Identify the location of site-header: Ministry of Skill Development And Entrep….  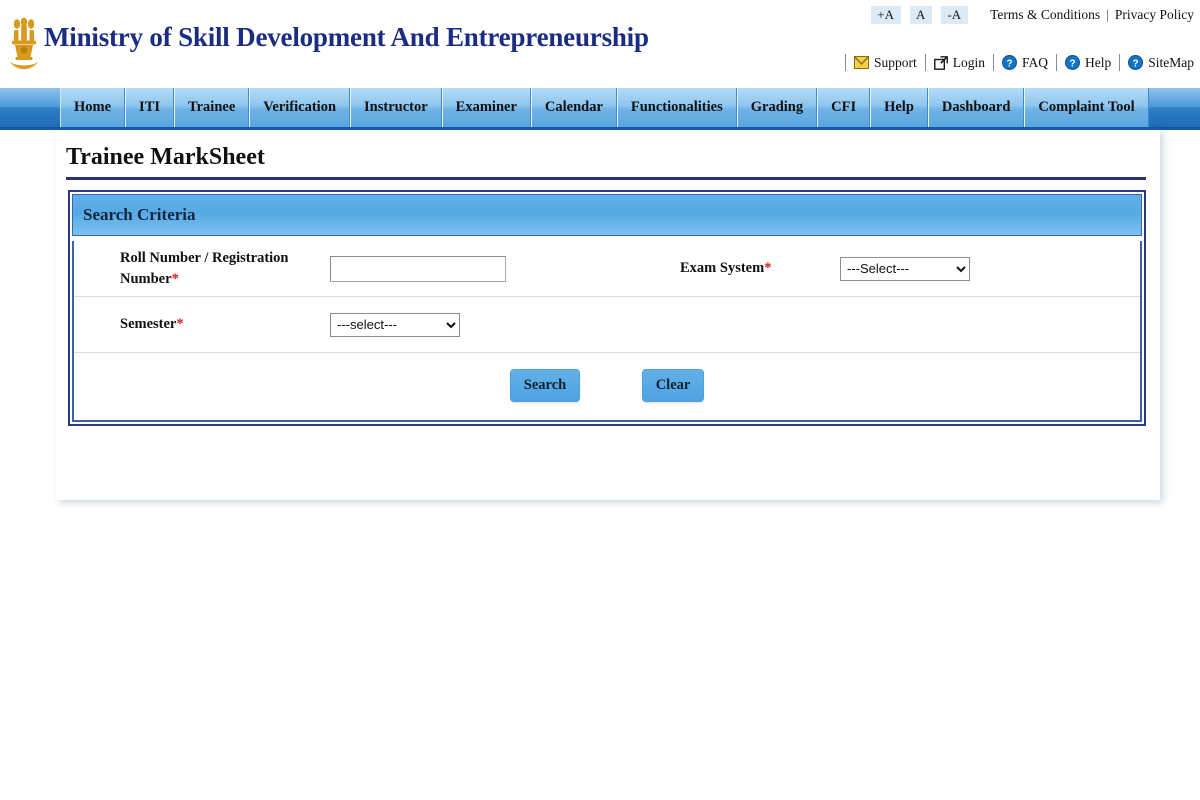
(600, 44).